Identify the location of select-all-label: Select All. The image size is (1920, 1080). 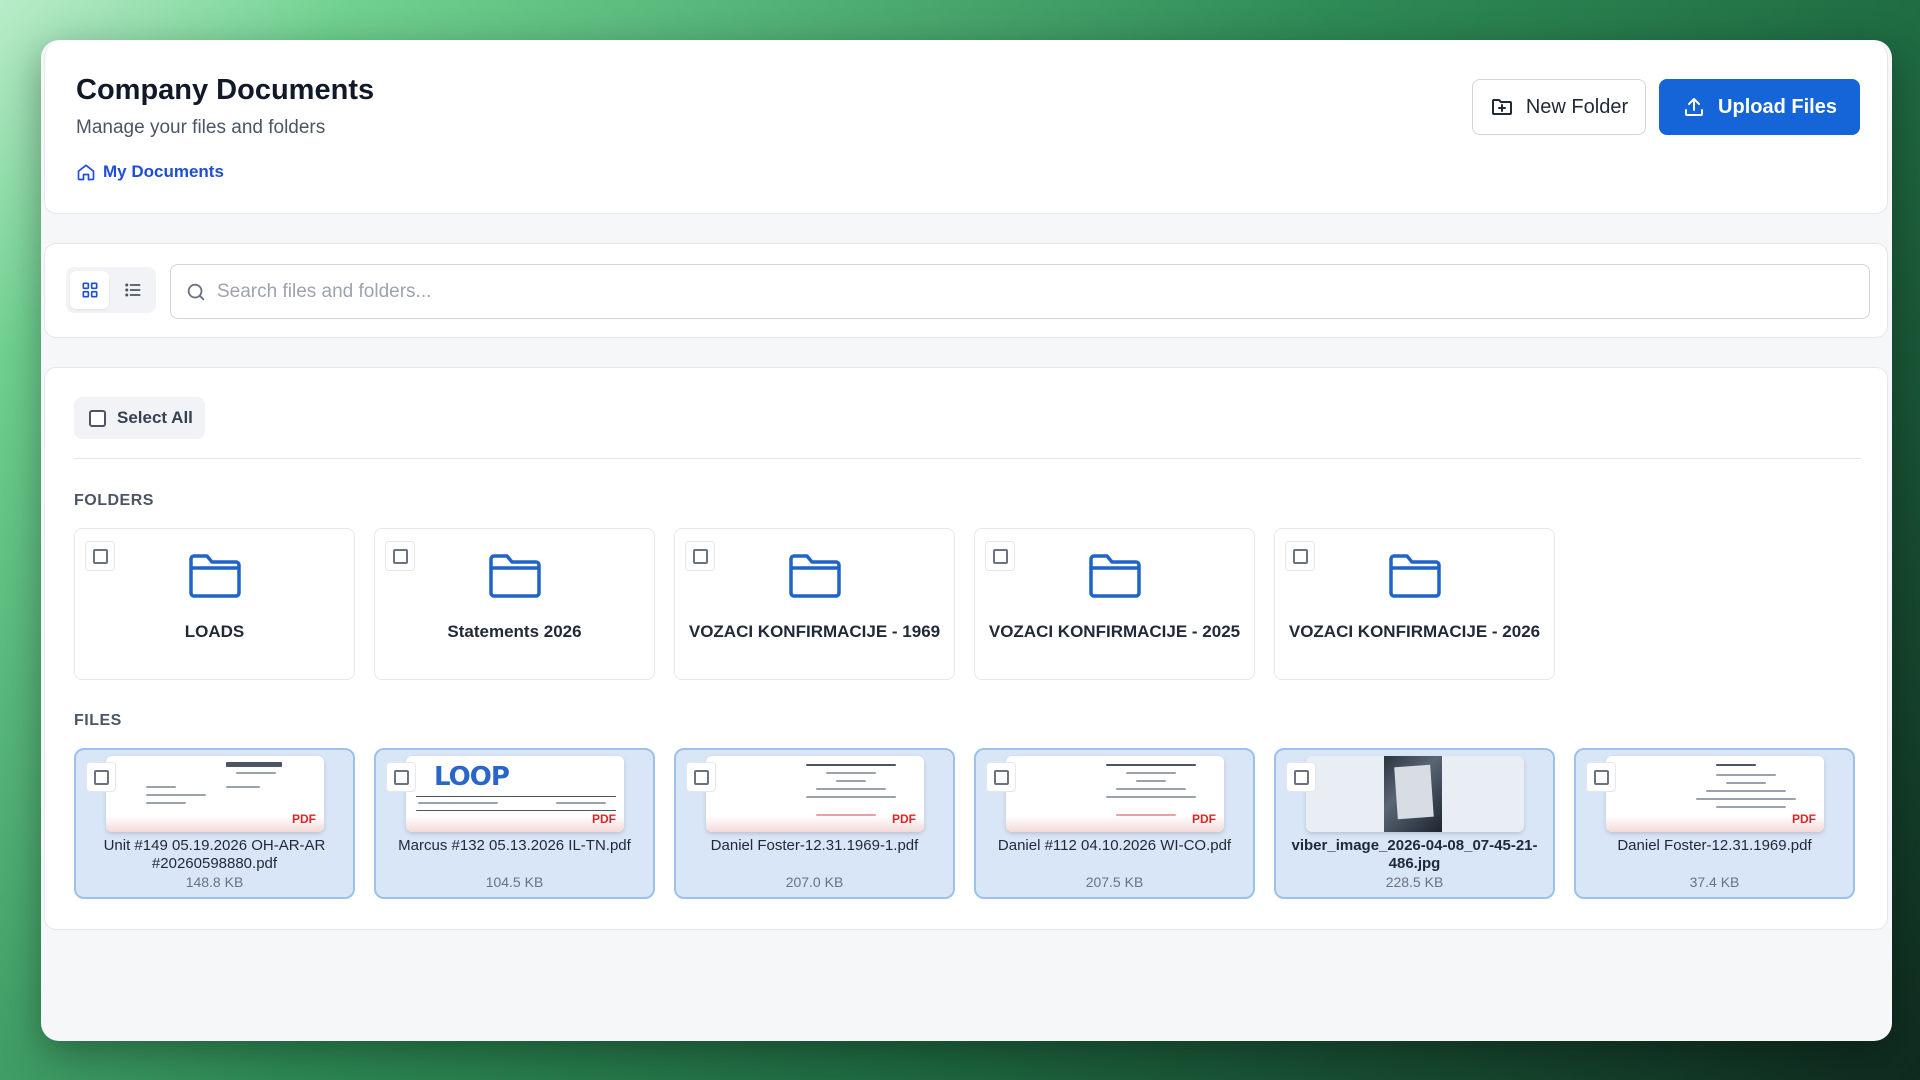
(155, 417).